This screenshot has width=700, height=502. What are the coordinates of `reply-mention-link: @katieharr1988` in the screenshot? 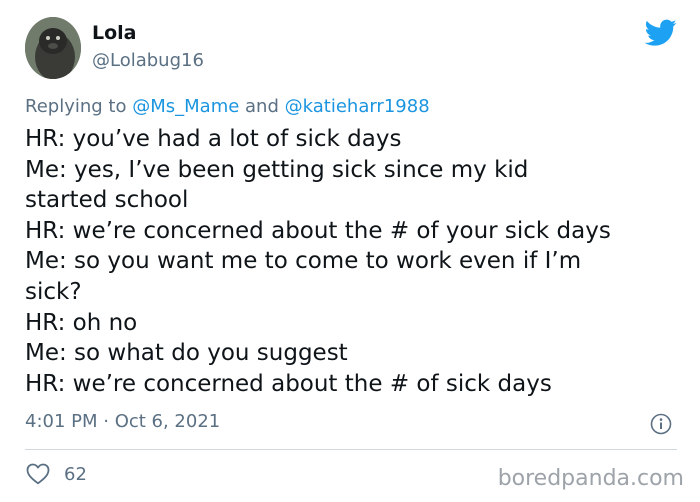 It's located at (357, 106).